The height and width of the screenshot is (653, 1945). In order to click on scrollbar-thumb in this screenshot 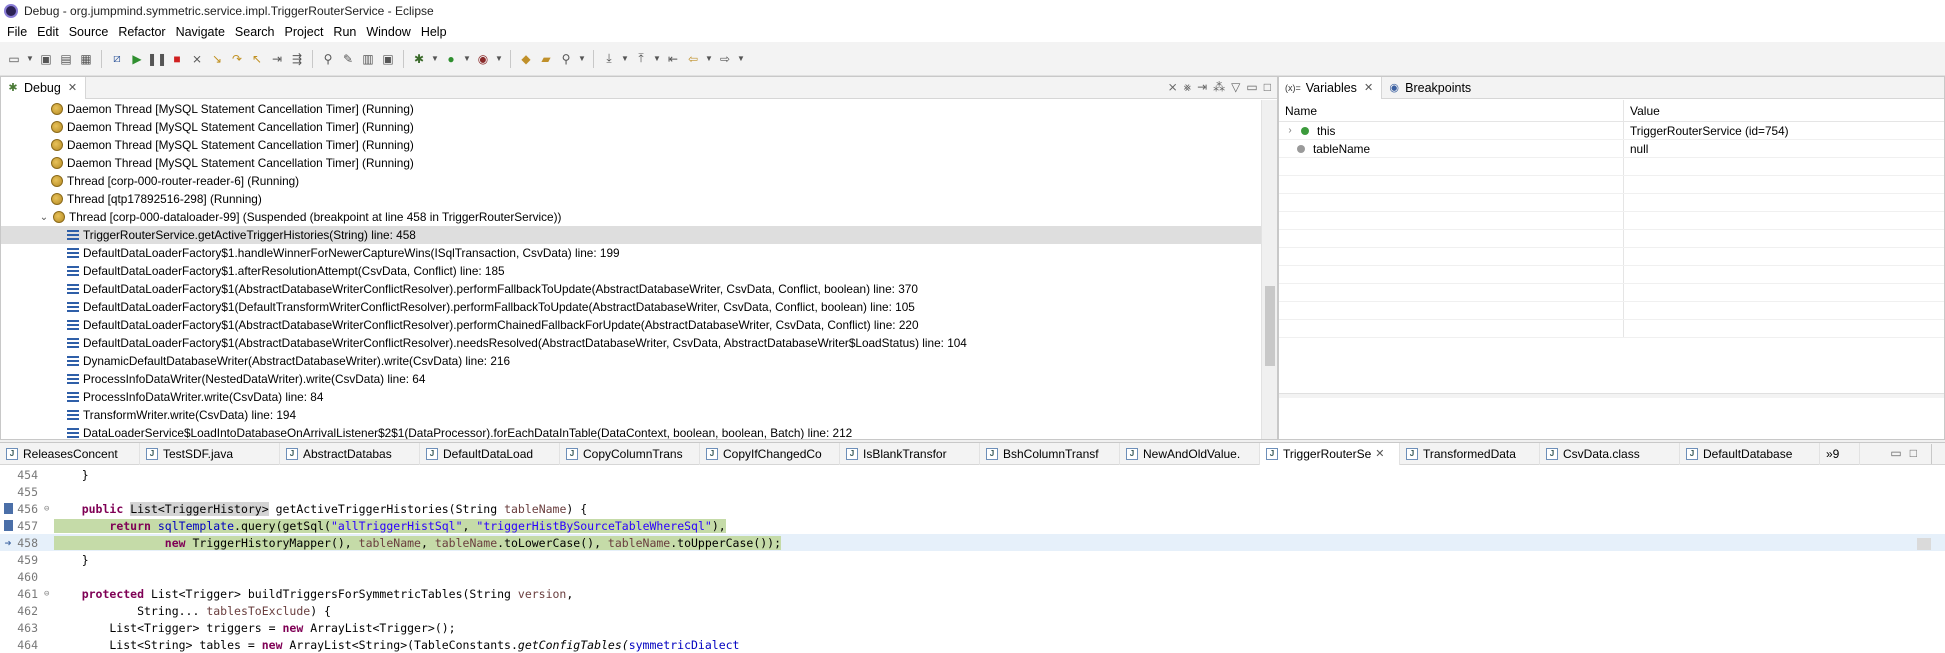, I will do `click(1270, 326)`.